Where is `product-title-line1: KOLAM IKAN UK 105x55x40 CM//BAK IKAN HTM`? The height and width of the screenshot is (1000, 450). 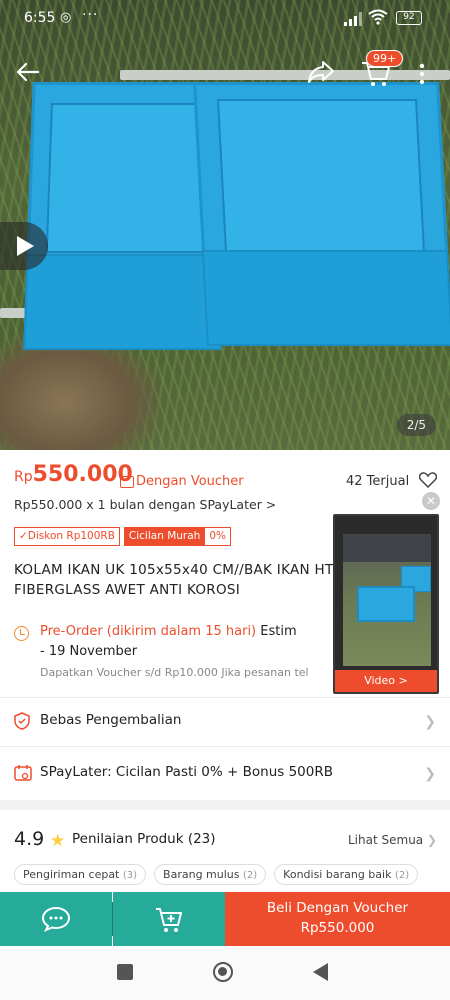 product-title-line1: KOLAM IKAN UK 105x55x40 CM//BAK IKAN HTM is located at coordinates (174, 570).